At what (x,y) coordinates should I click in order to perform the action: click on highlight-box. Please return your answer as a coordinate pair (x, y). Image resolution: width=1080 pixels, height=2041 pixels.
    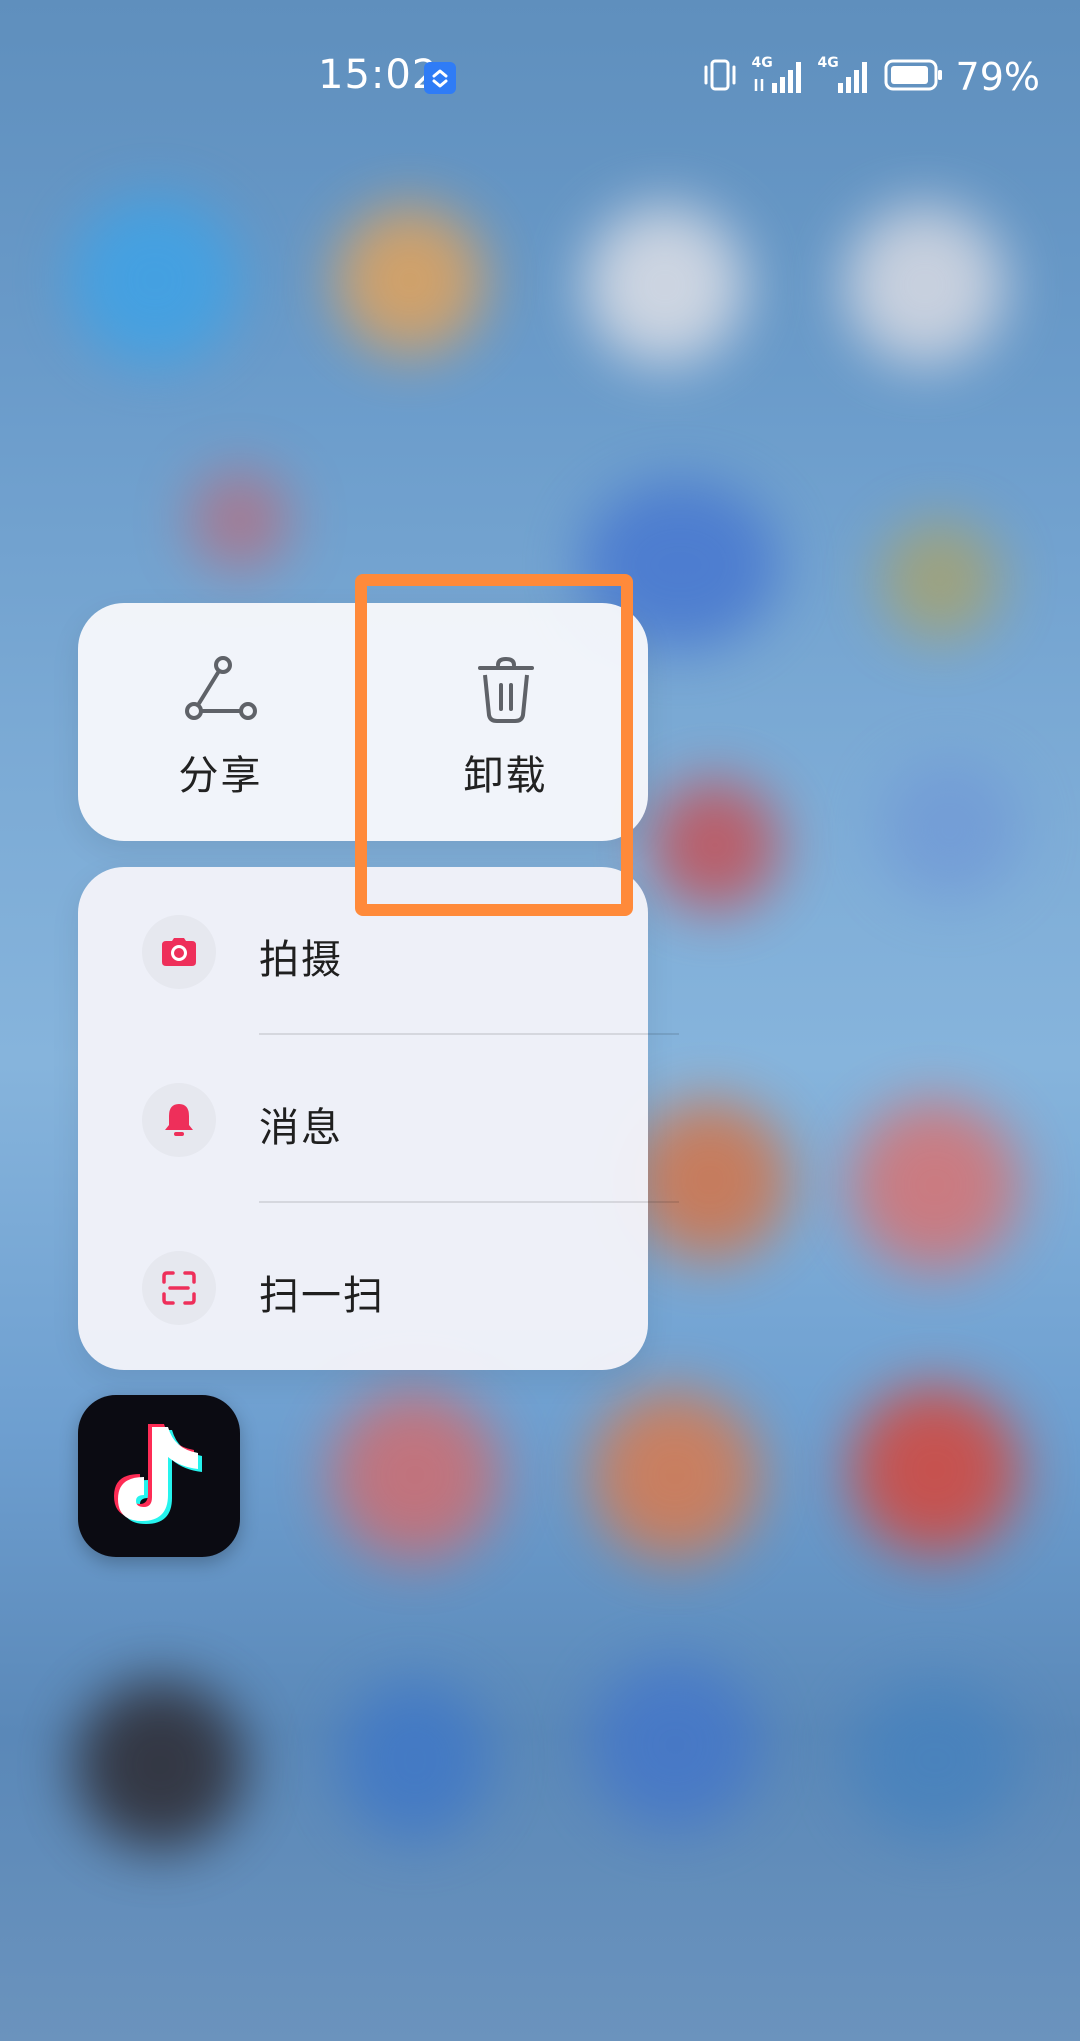
    Looking at the image, I should click on (494, 745).